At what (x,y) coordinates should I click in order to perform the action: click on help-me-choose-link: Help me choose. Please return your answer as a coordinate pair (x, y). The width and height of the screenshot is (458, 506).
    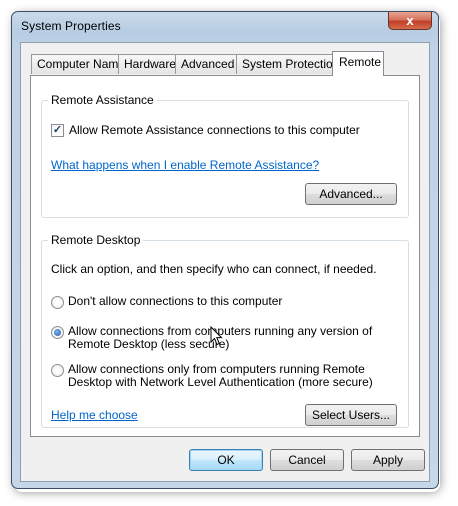
    Looking at the image, I should click on (94, 415).